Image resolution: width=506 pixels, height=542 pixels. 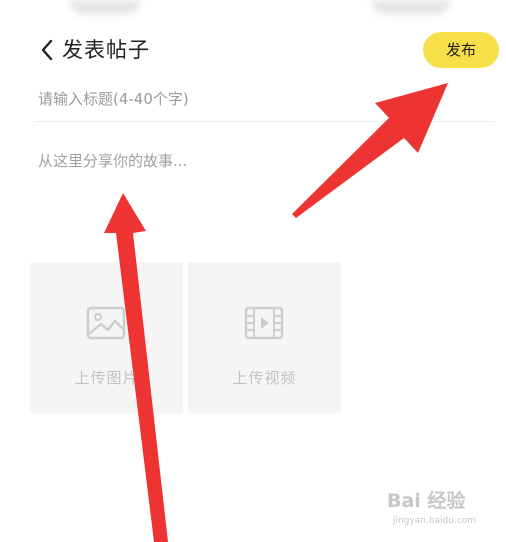 What do you see at coordinates (263, 99) in the screenshot?
I see `title-input` at bounding box center [263, 99].